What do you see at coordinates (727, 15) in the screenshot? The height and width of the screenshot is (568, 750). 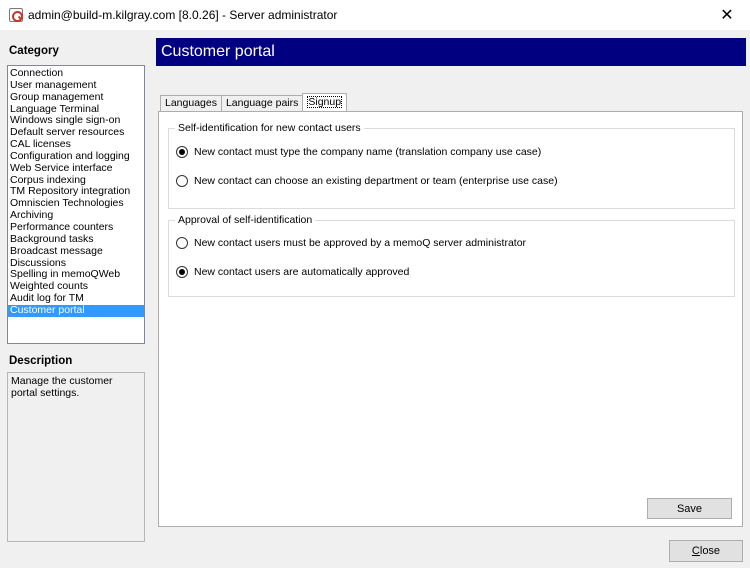 I see `window-close-button: ✕` at bounding box center [727, 15].